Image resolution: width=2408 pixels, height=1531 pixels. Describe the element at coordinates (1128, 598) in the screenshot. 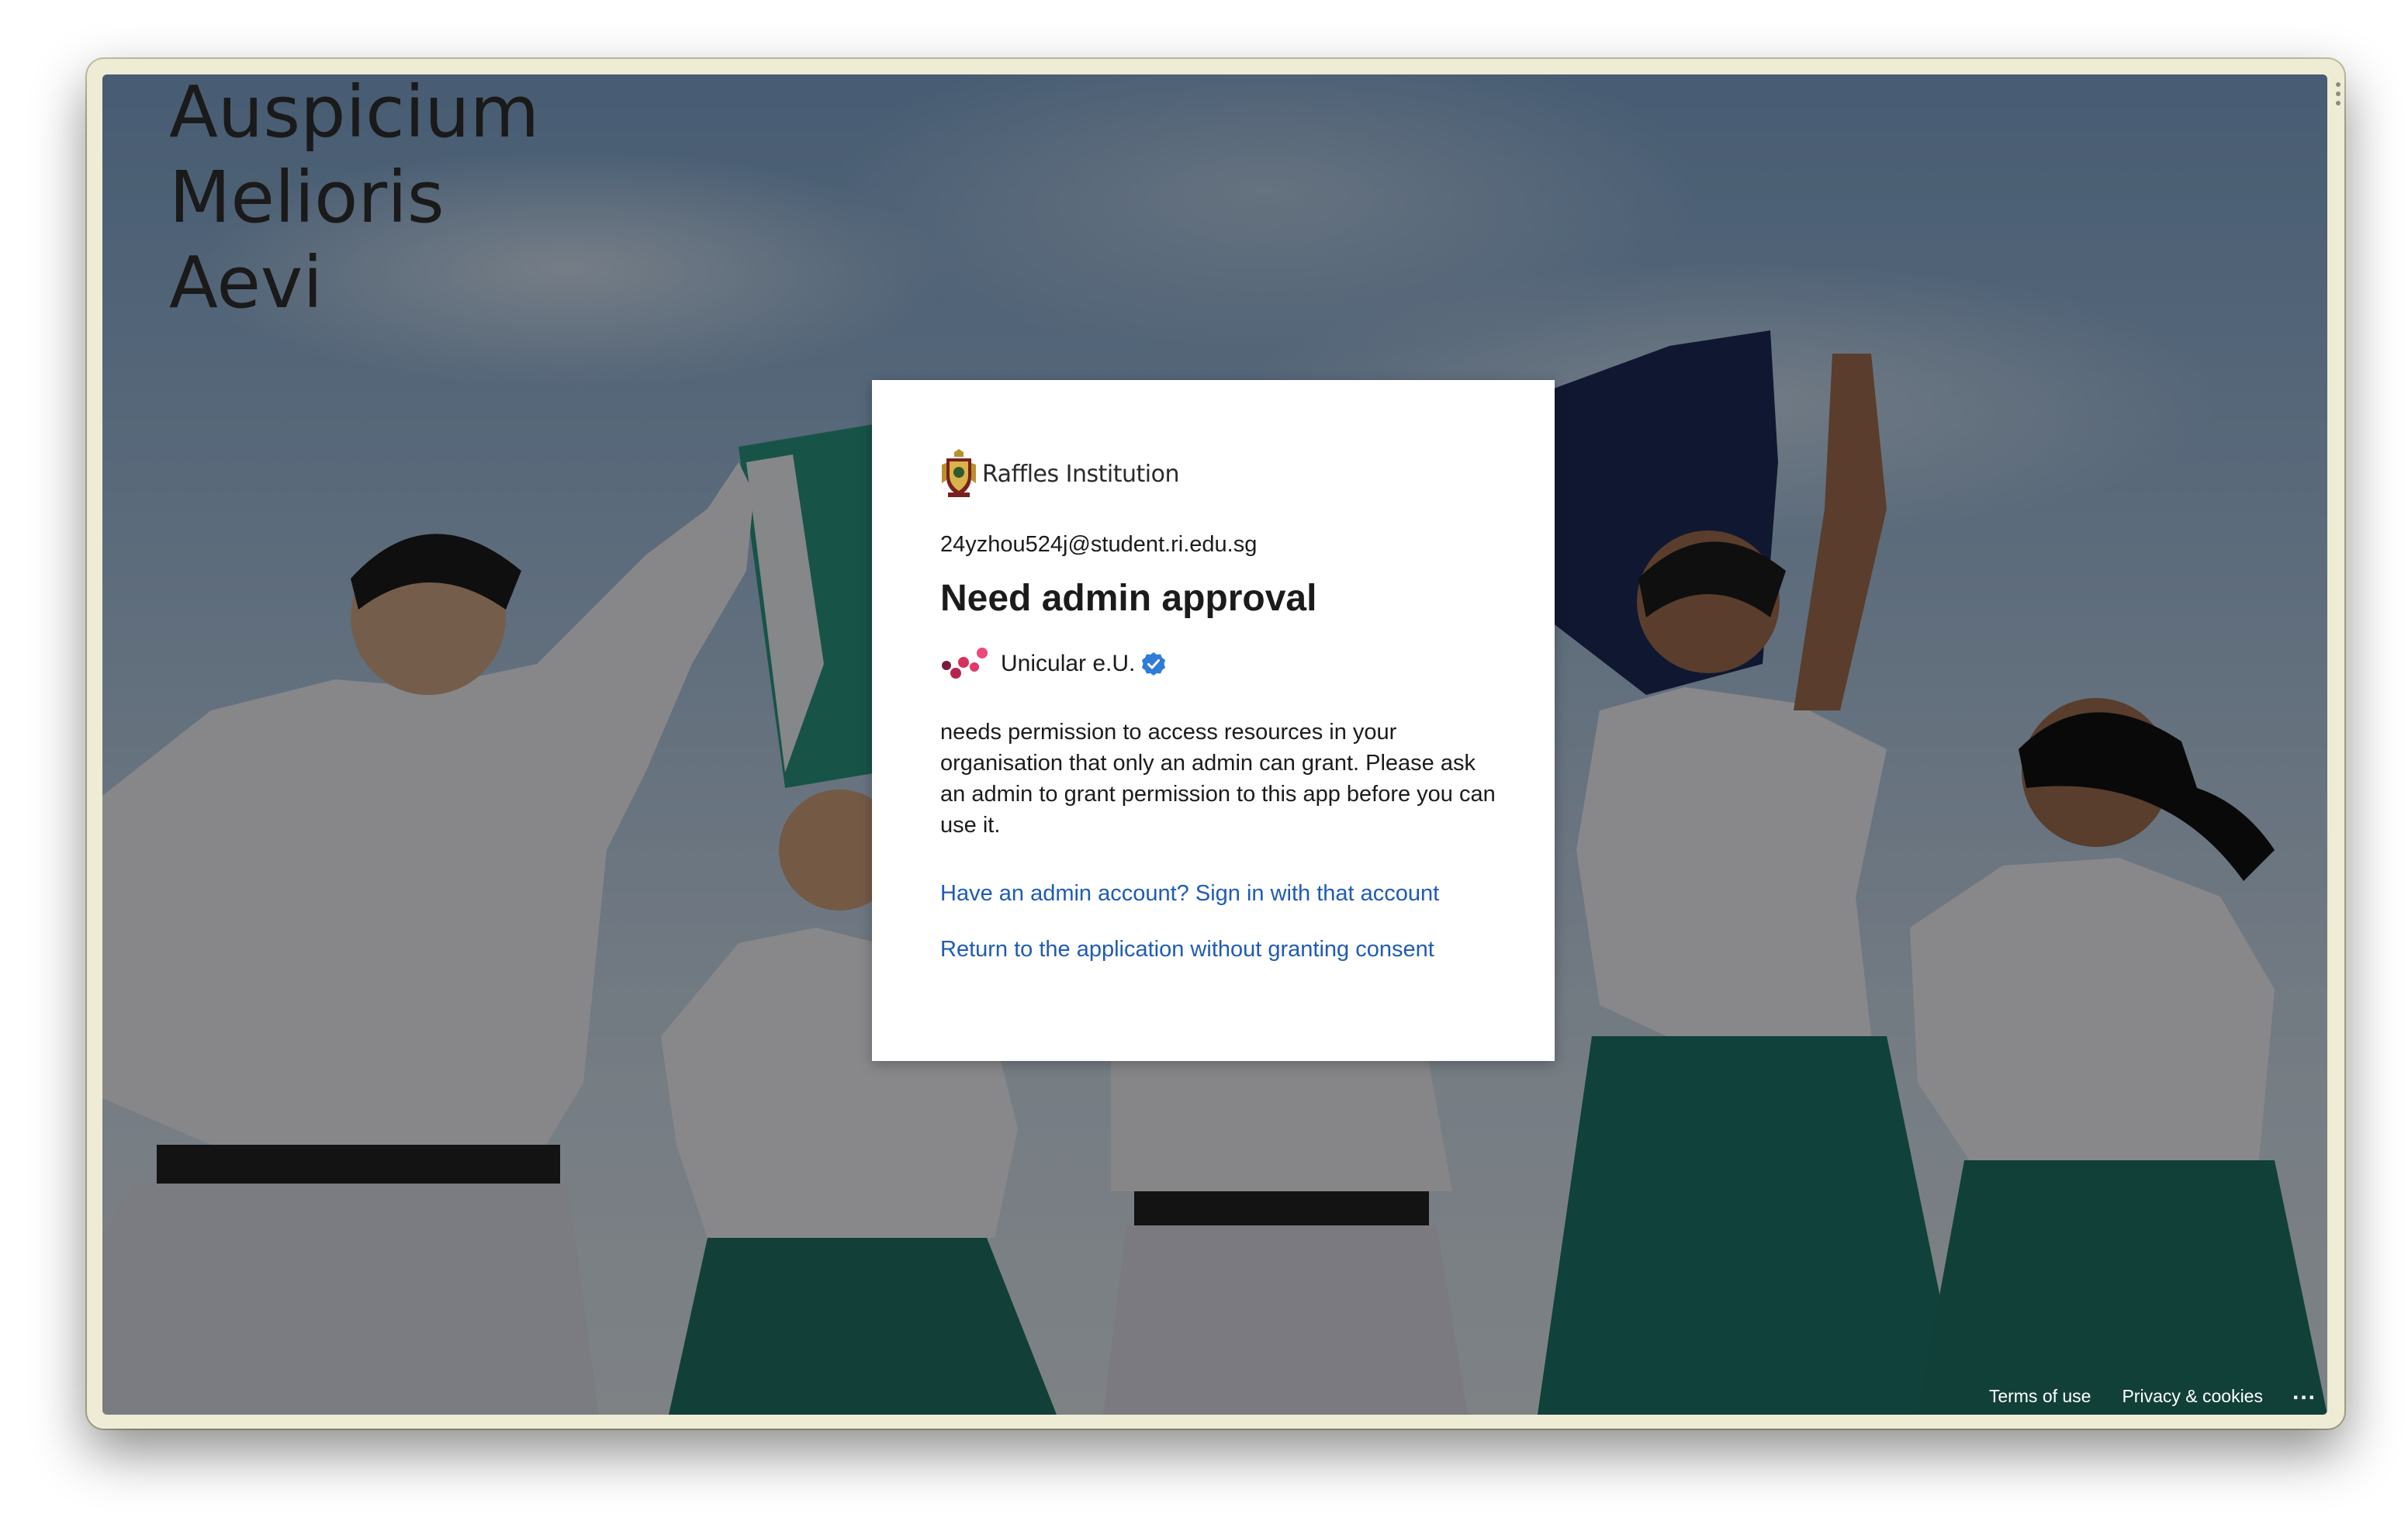

I see `page-title: Need admin approval` at that location.